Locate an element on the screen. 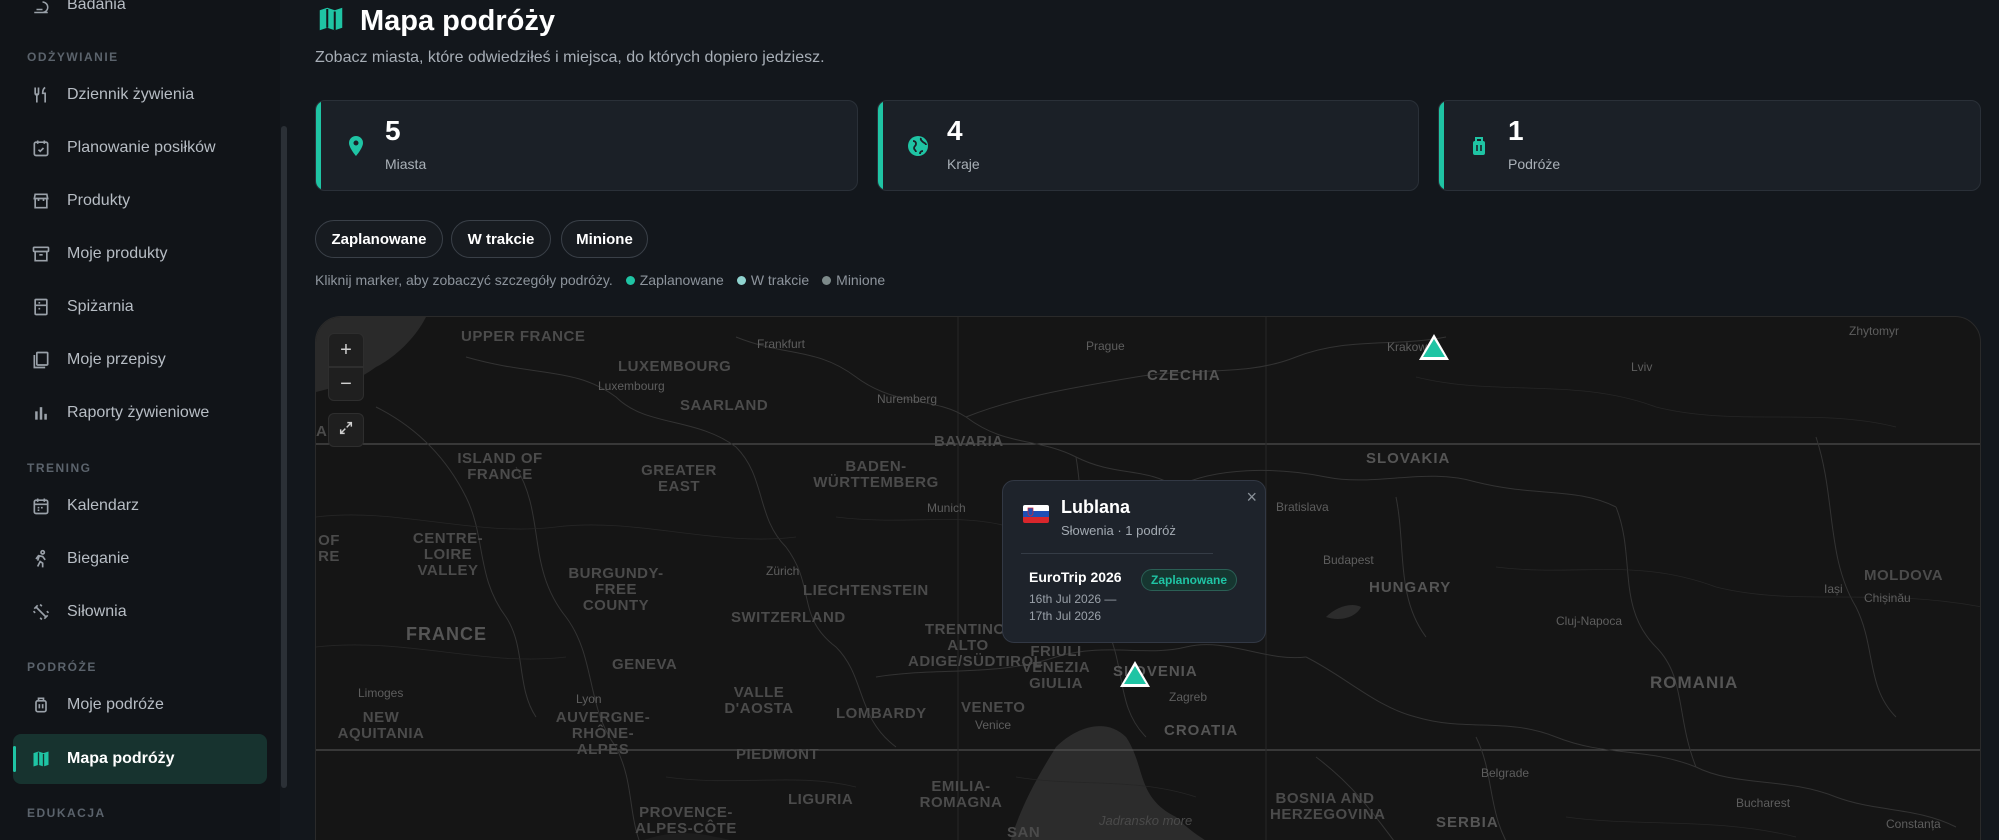 The image size is (1999, 840). trip-marker-krakow is located at coordinates (1434, 347).